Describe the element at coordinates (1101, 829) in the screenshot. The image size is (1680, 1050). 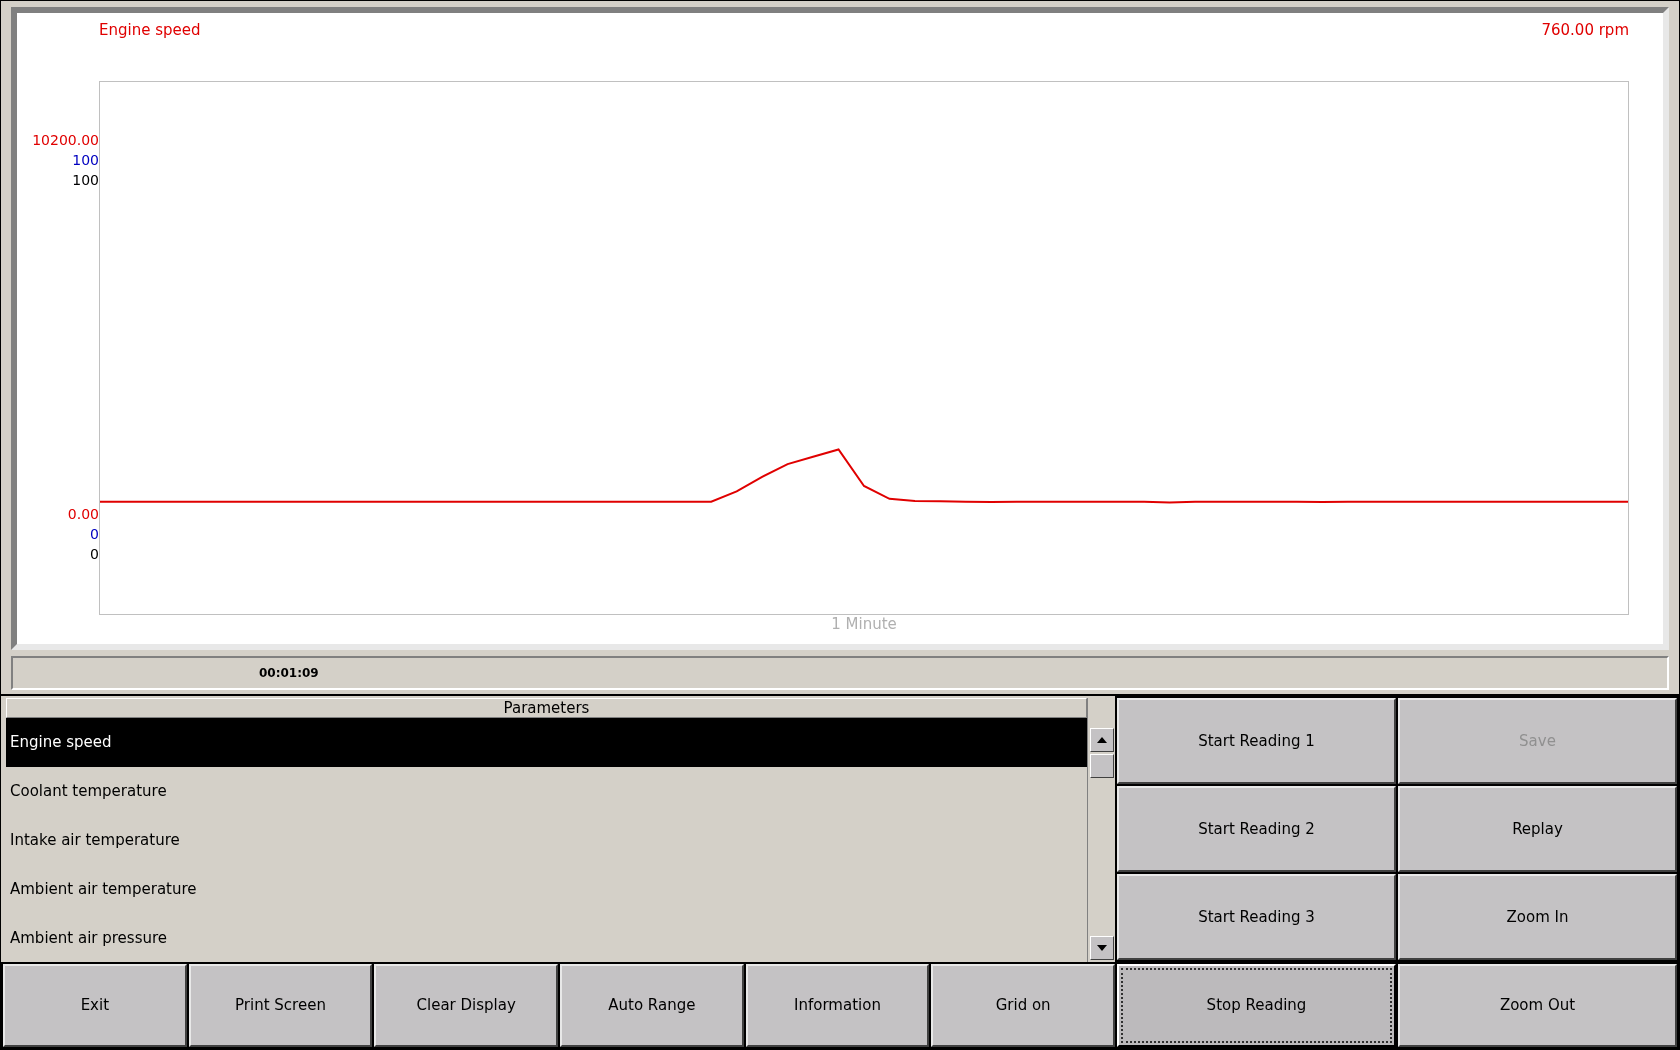
I see `scrollbar` at that location.